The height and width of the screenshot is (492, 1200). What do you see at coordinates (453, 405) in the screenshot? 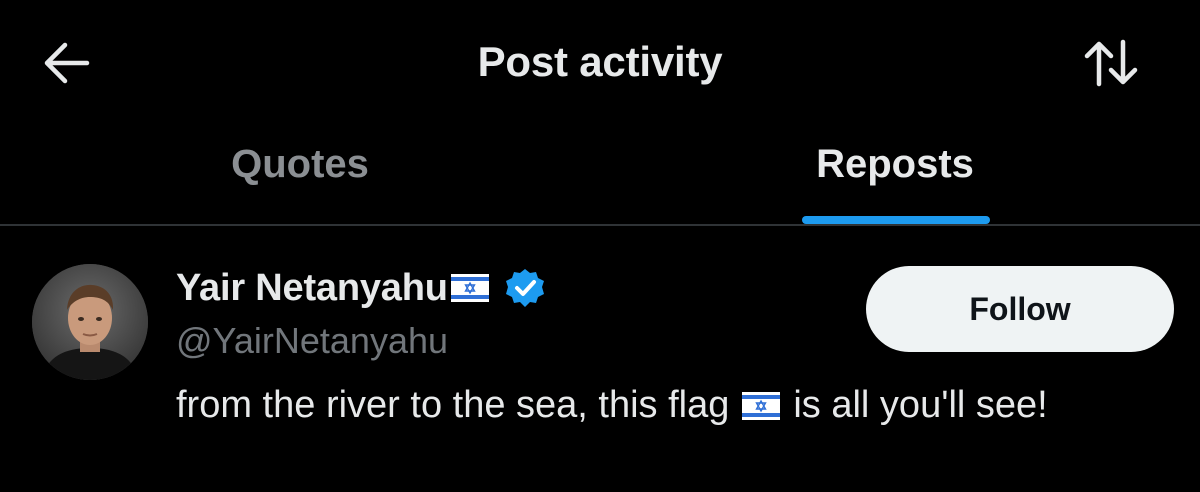
I see `bio-text-start: from the river to the sea, this flag` at bounding box center [453, 405].